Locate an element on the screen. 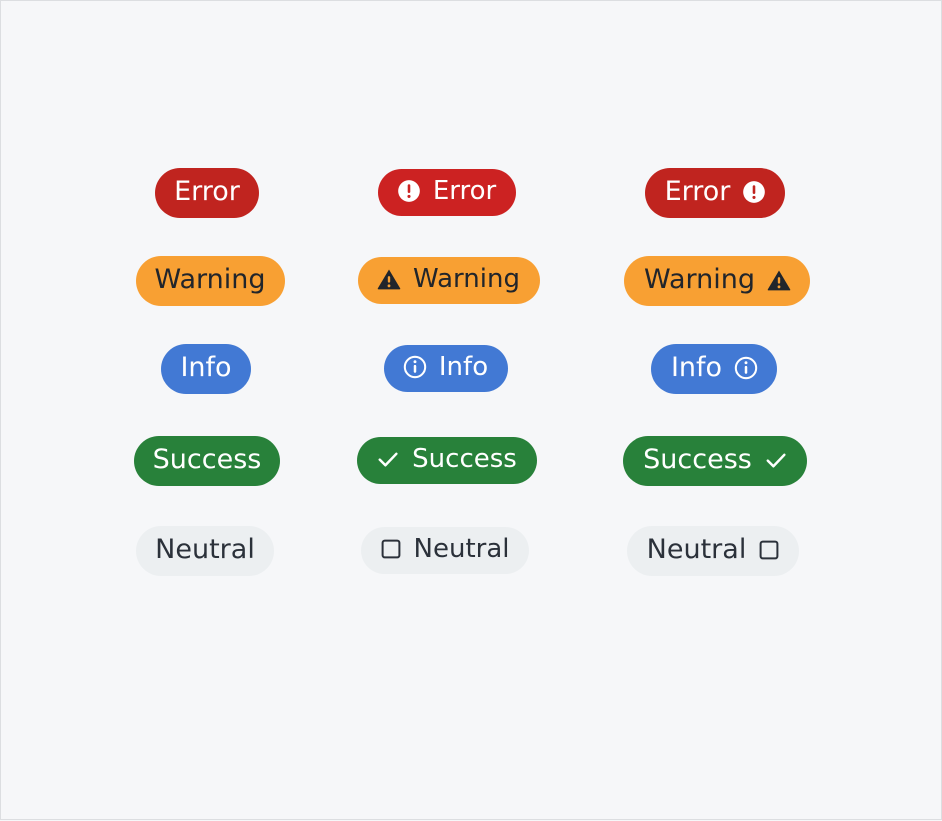 This screenshot has height=821, width=942. badge-warning-text-only: Warning is located at coordinates (210, 281).